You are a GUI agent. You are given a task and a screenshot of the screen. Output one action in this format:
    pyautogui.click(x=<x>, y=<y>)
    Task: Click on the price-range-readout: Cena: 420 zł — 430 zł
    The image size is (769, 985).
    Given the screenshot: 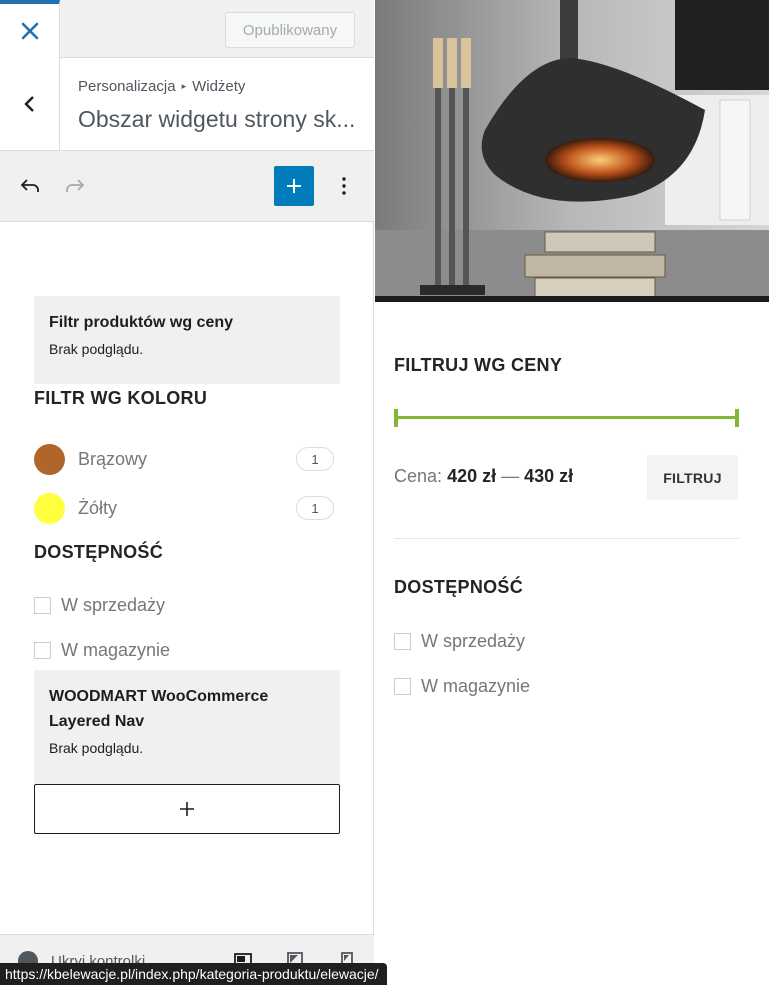 What is the action you would take?
    pyautogui.click(x=483, y=476)
    